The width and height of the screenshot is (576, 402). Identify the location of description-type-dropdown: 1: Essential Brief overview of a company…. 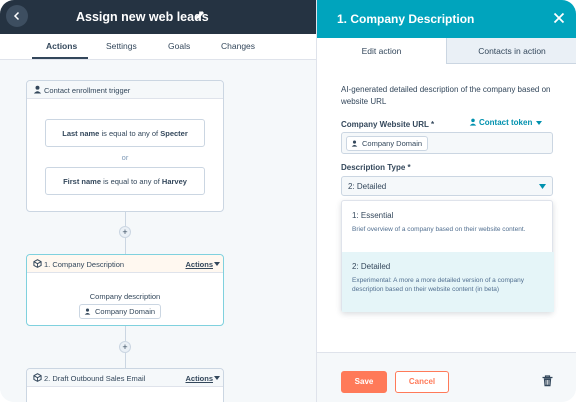
(447, 256).